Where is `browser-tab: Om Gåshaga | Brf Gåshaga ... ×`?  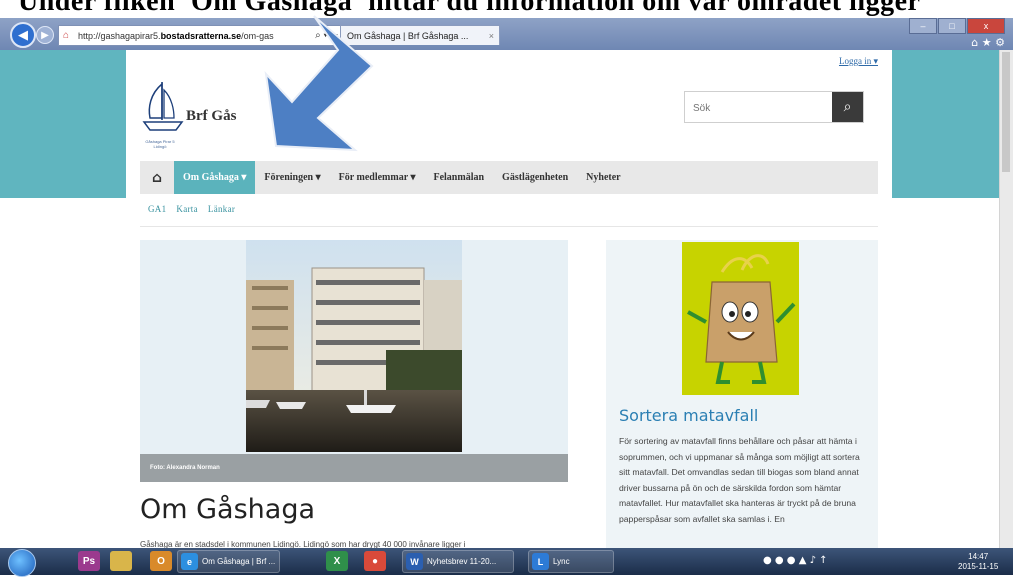
browser-tab: Om Gåshaga | Brf Gåshaga ... × is located at coordinates (420, 35).